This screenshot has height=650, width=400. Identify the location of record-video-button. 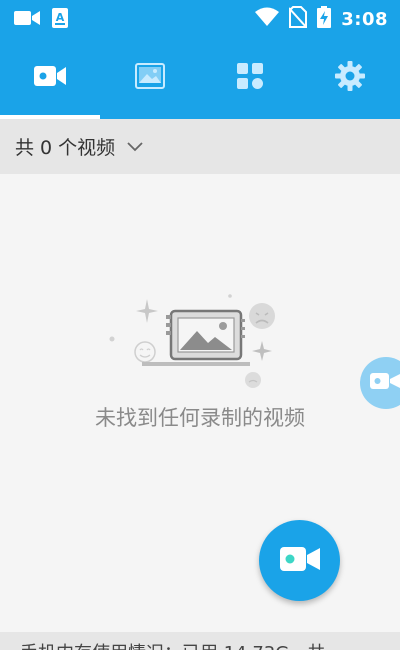
(299, 560).